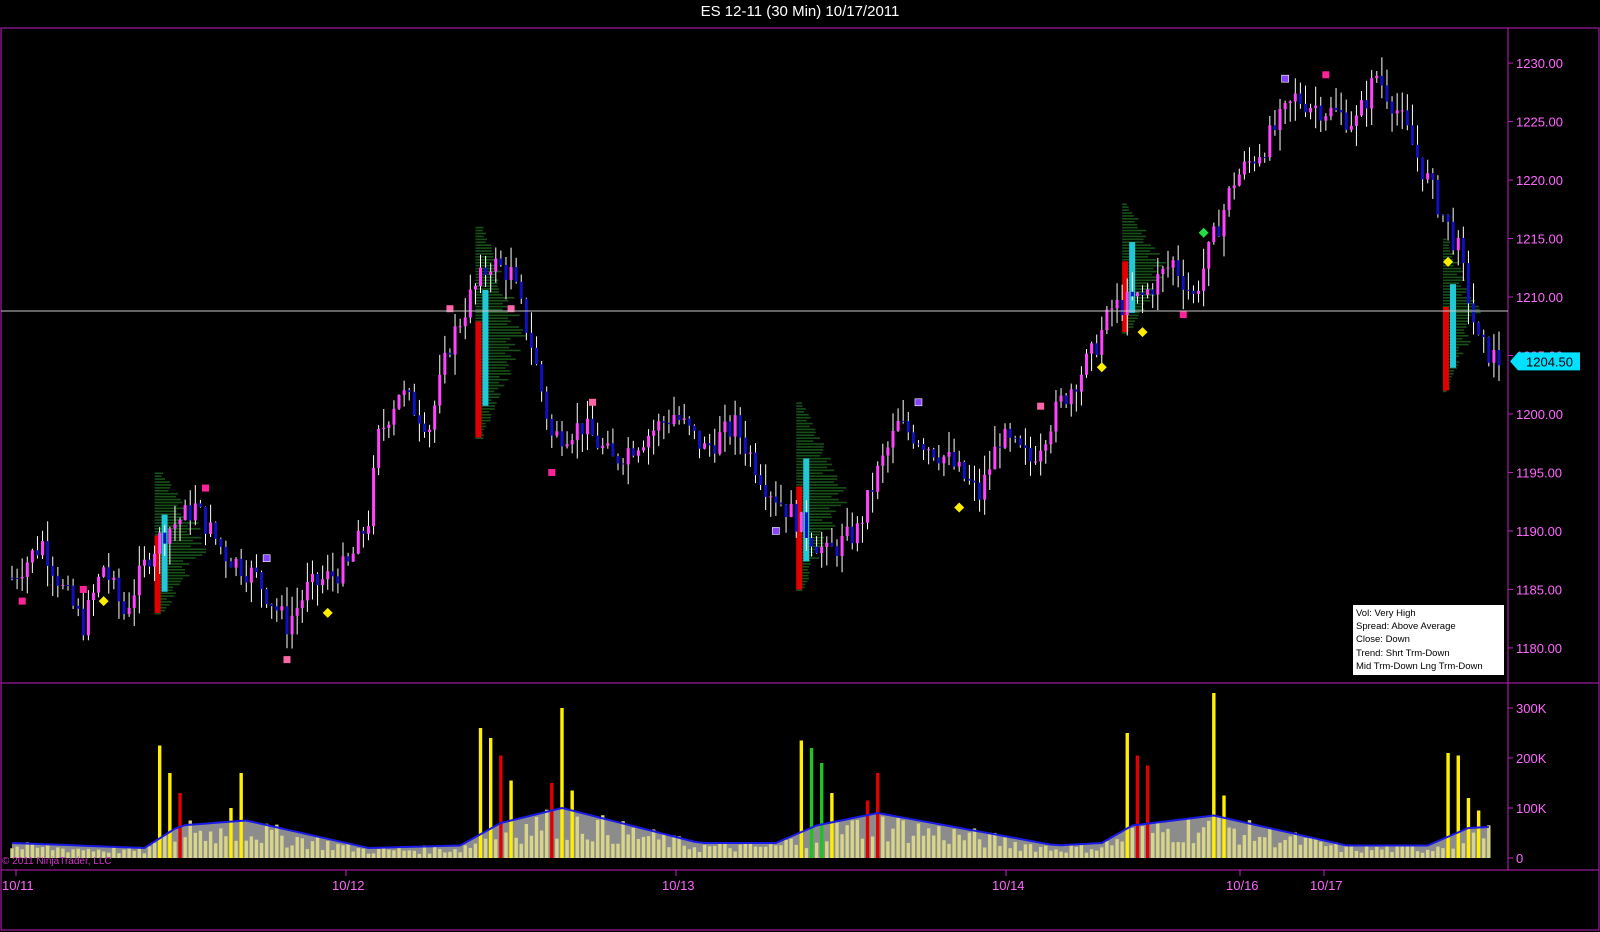  Describe the element at coordinates (1539, 297) in the screenshot. I see `price-tick-label: 1210.00` at that location.